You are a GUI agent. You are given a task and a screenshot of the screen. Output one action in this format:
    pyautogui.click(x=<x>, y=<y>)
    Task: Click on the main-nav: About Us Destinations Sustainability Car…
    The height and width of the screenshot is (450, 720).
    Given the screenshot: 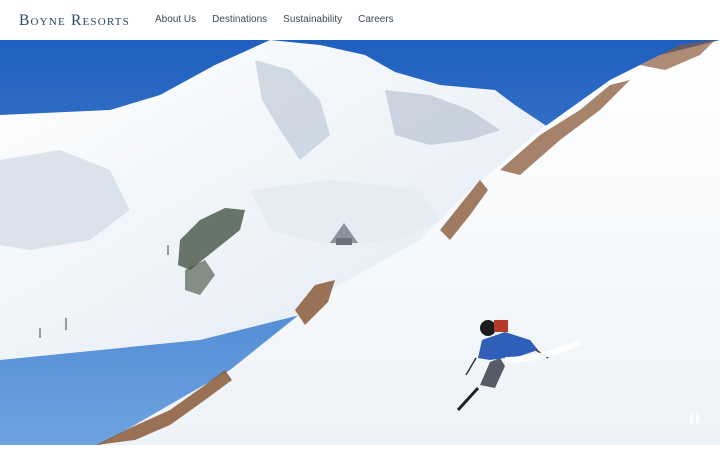 What is the action you would take?
    pyautogui.click(x=274, y=19)
    